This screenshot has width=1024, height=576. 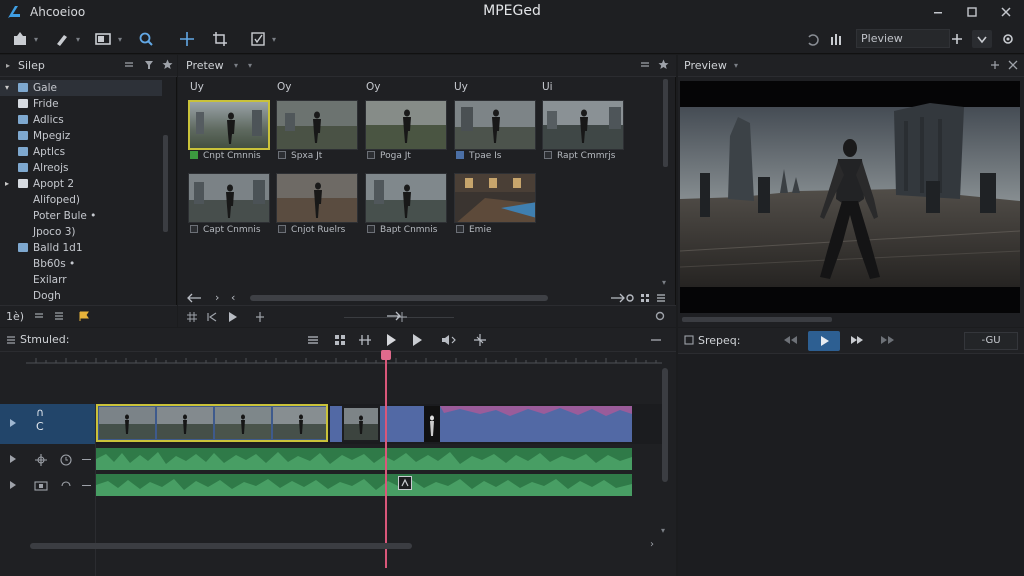 What do you see at coordinates (481, 424) in the screenshot?
I see `video-clip` at bounding box center [481, 424].